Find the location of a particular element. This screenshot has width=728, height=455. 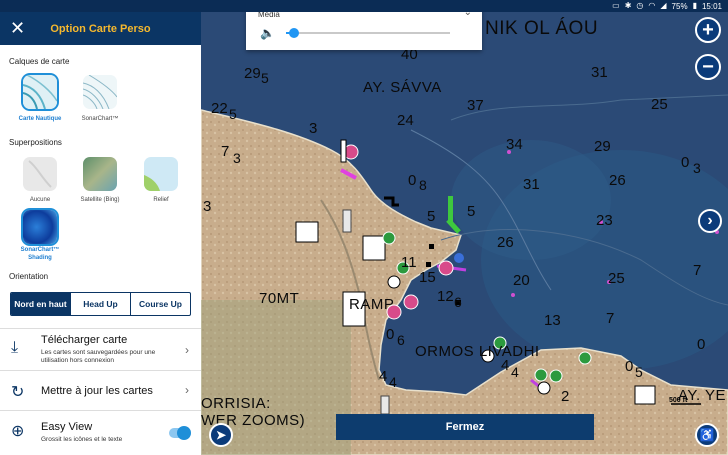

easy-view-title: Easy View is located at coordinates (67, 427).